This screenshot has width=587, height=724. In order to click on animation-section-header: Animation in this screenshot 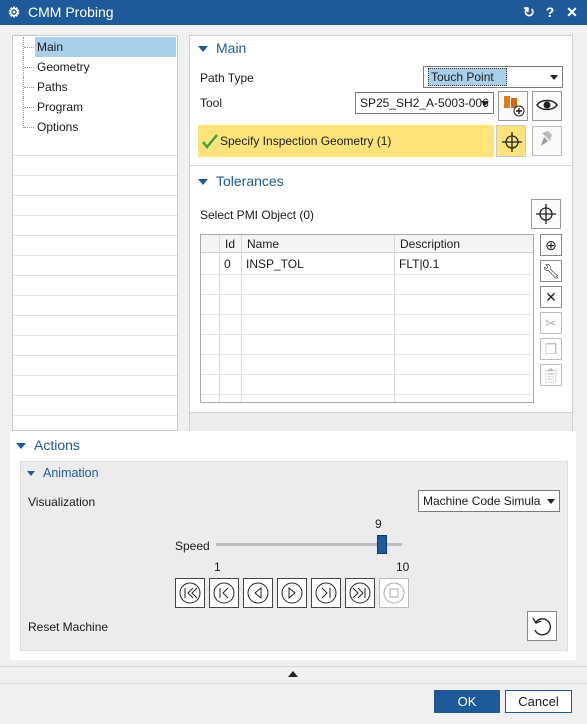, I will do `click(63, 473)`.